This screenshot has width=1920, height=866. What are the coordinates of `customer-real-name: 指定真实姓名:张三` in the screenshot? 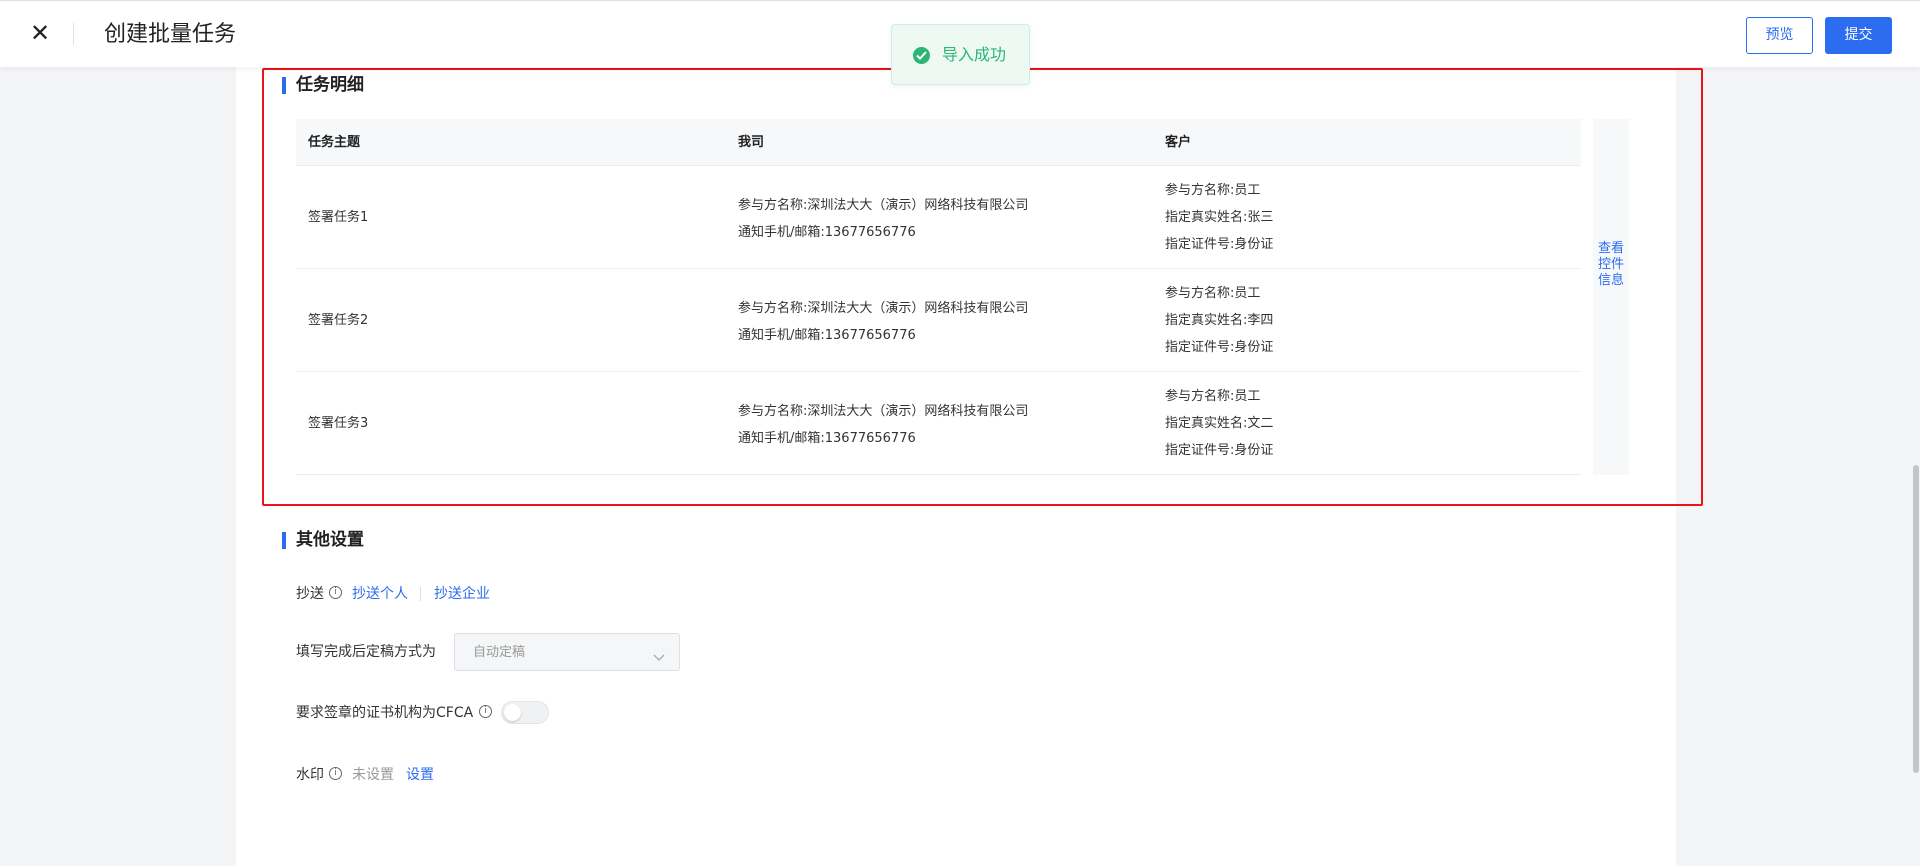 It's located at (1219, 217).